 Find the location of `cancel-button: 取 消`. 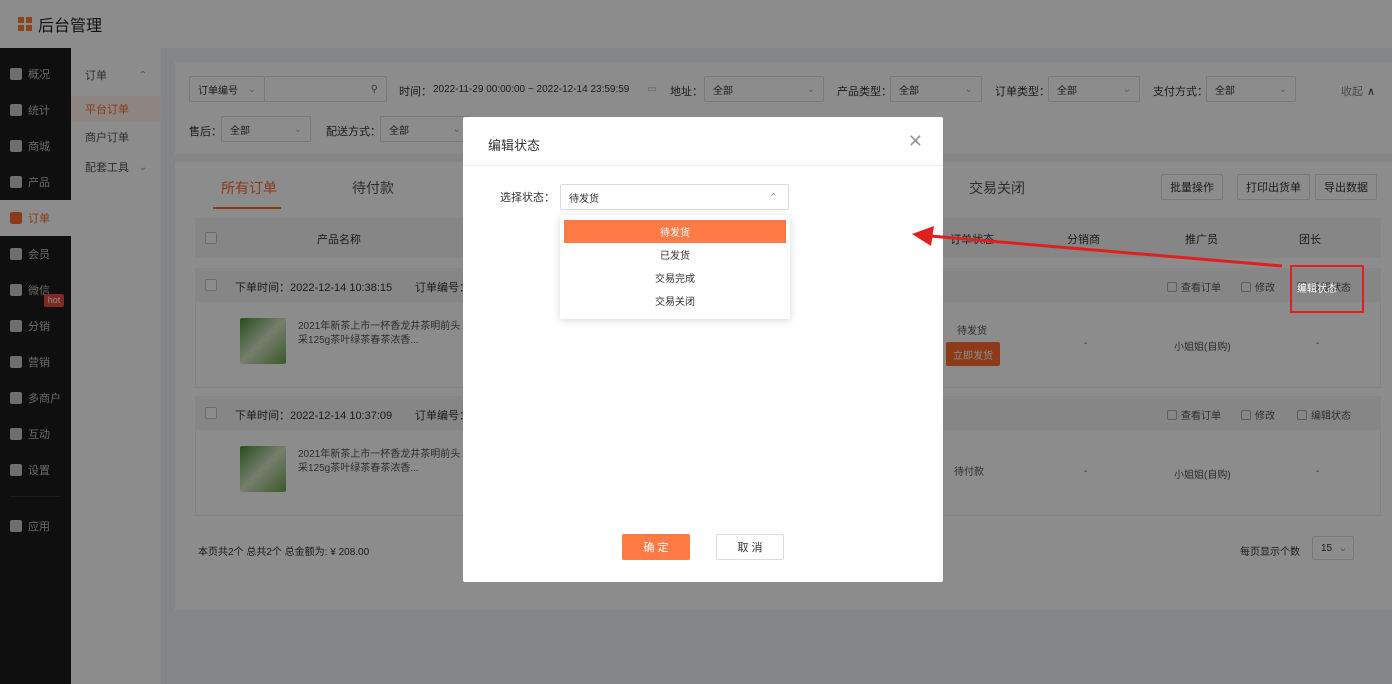

cancel-button: 取 消 is located at coordinates (750, 547).